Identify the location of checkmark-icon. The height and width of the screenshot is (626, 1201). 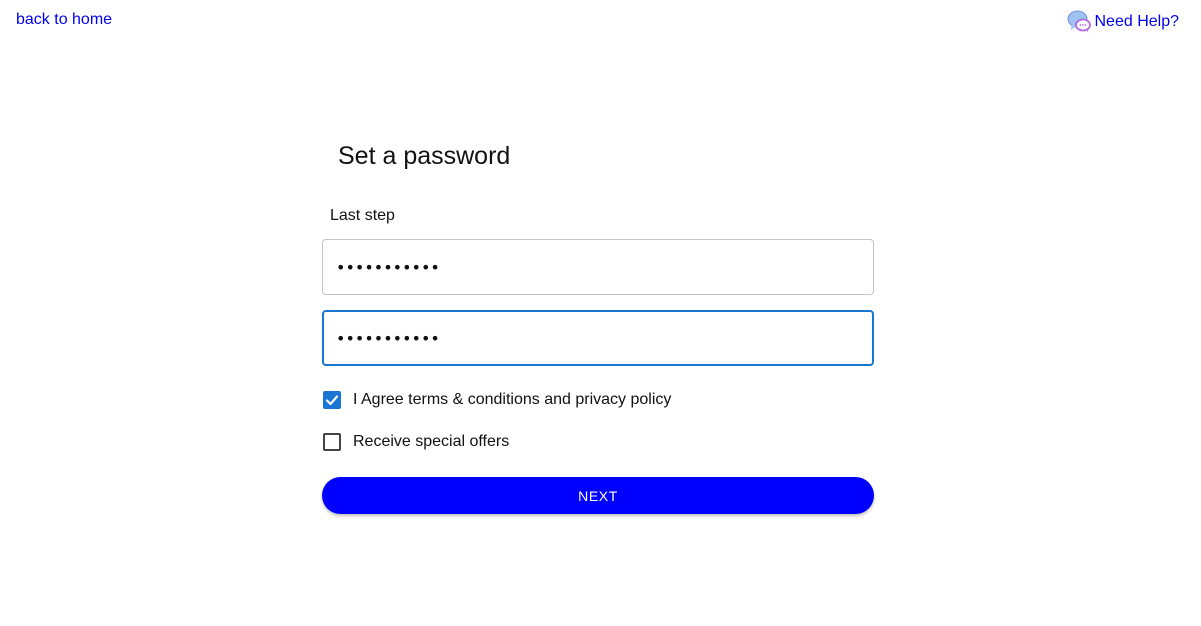
(332, 400).